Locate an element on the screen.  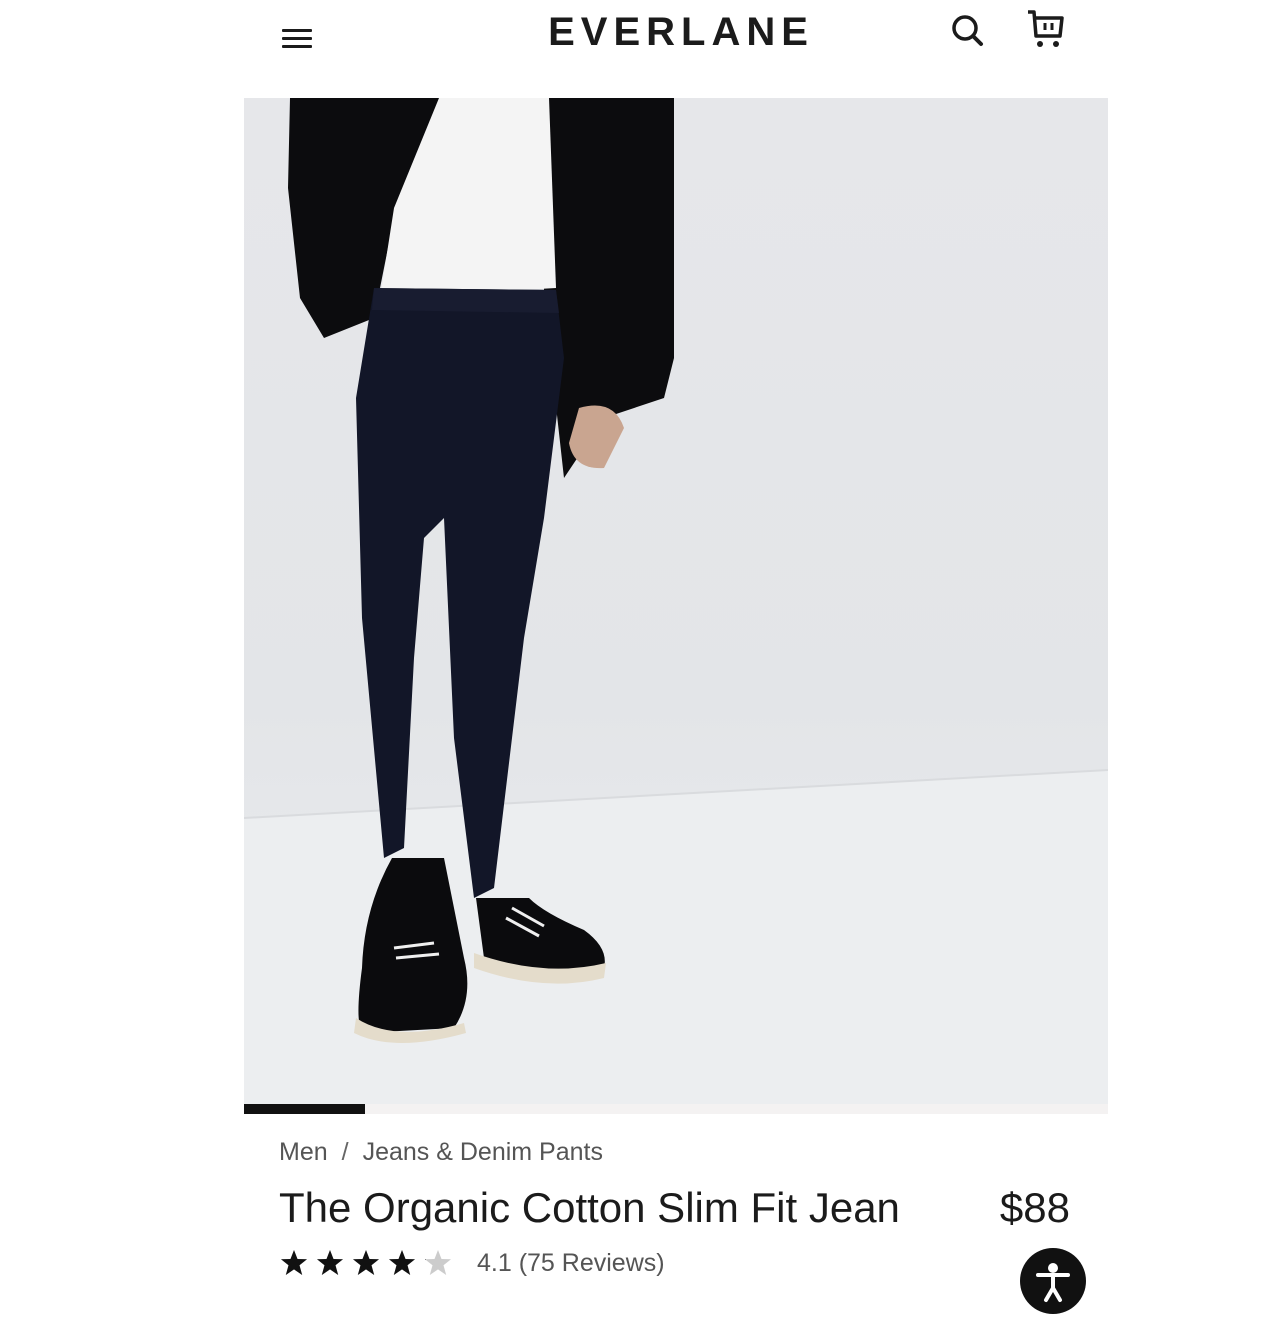
product-price: $88 is located at coordinates (1034, 1207).